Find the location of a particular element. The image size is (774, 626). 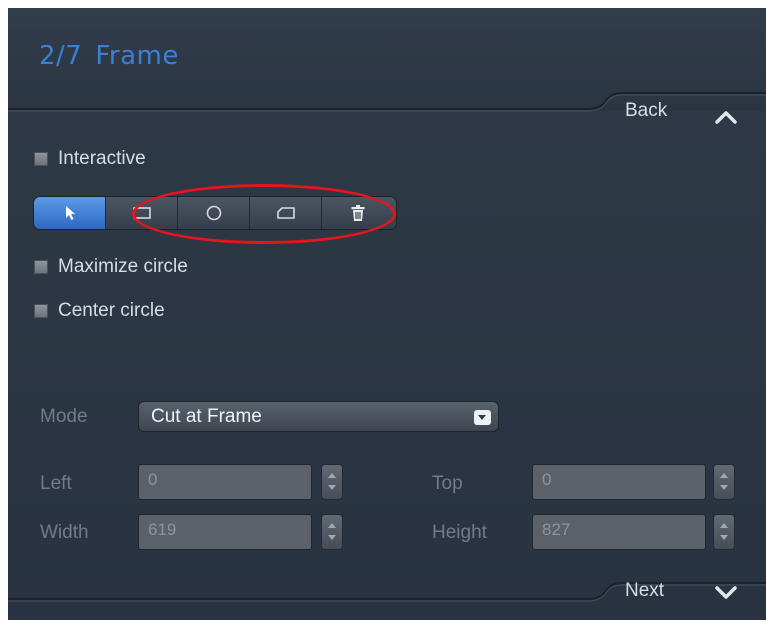

left-spinner is located at coordinates (332, 482).